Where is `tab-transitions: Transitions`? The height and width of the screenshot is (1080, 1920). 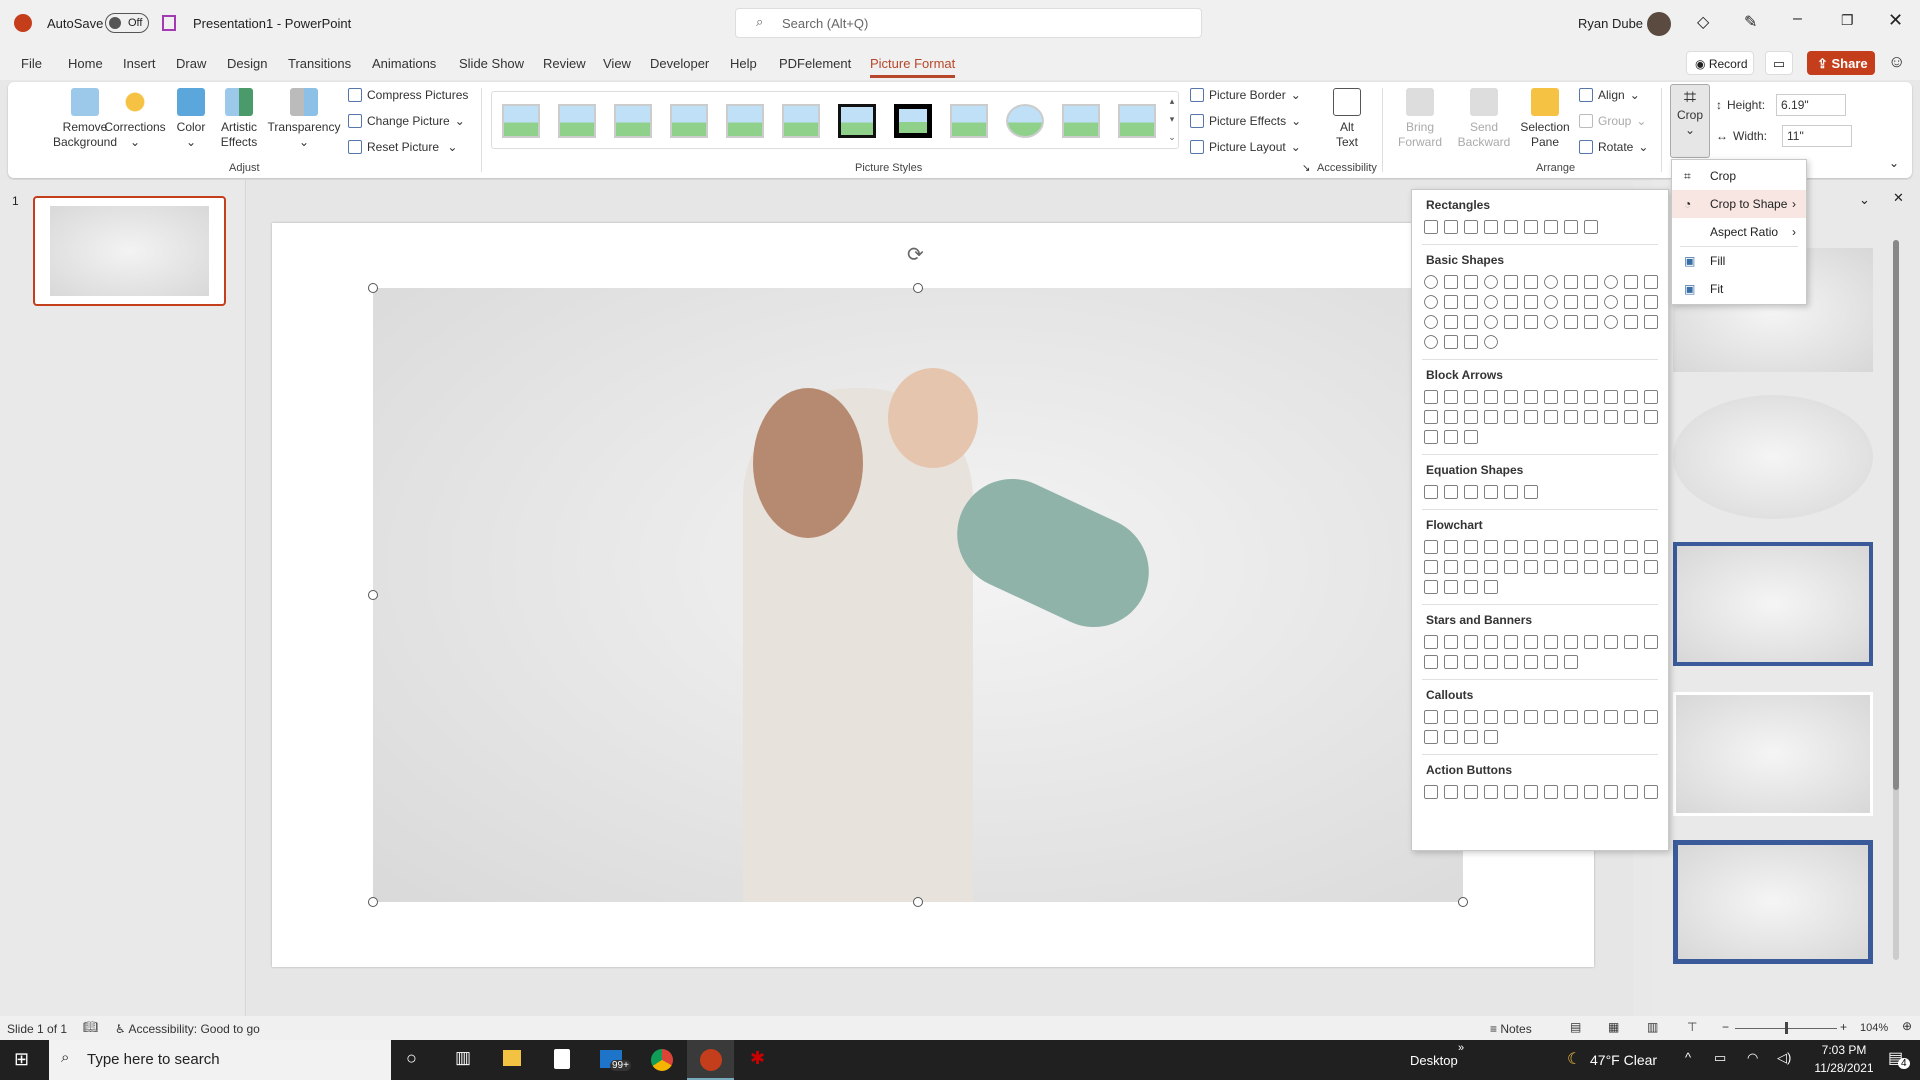 tab-transitions: Transitions is located at coordinates (319, 63).